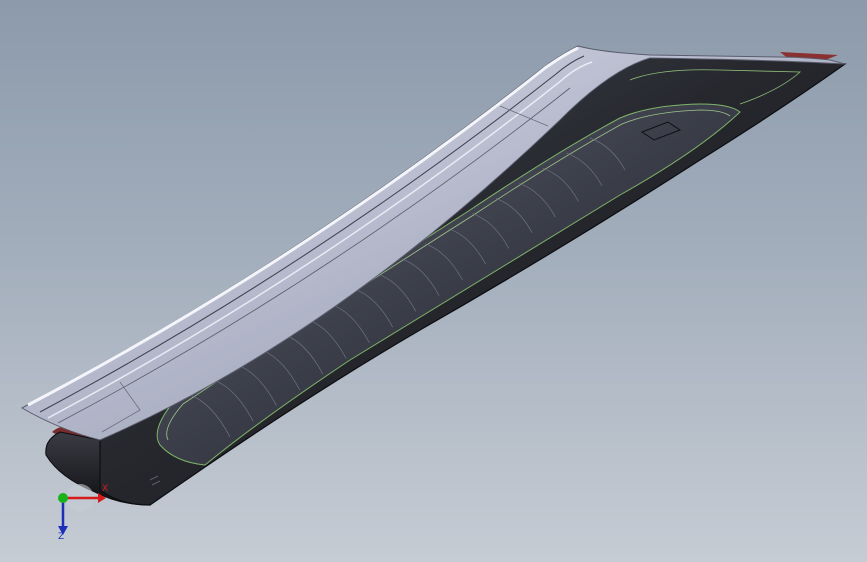 Image resolution: width=867 pixels, height=562 pixels. Describe the element at coordinates (80, 515) in the screenshot. I see `coordinate-triad-icon: X Z` at that location.